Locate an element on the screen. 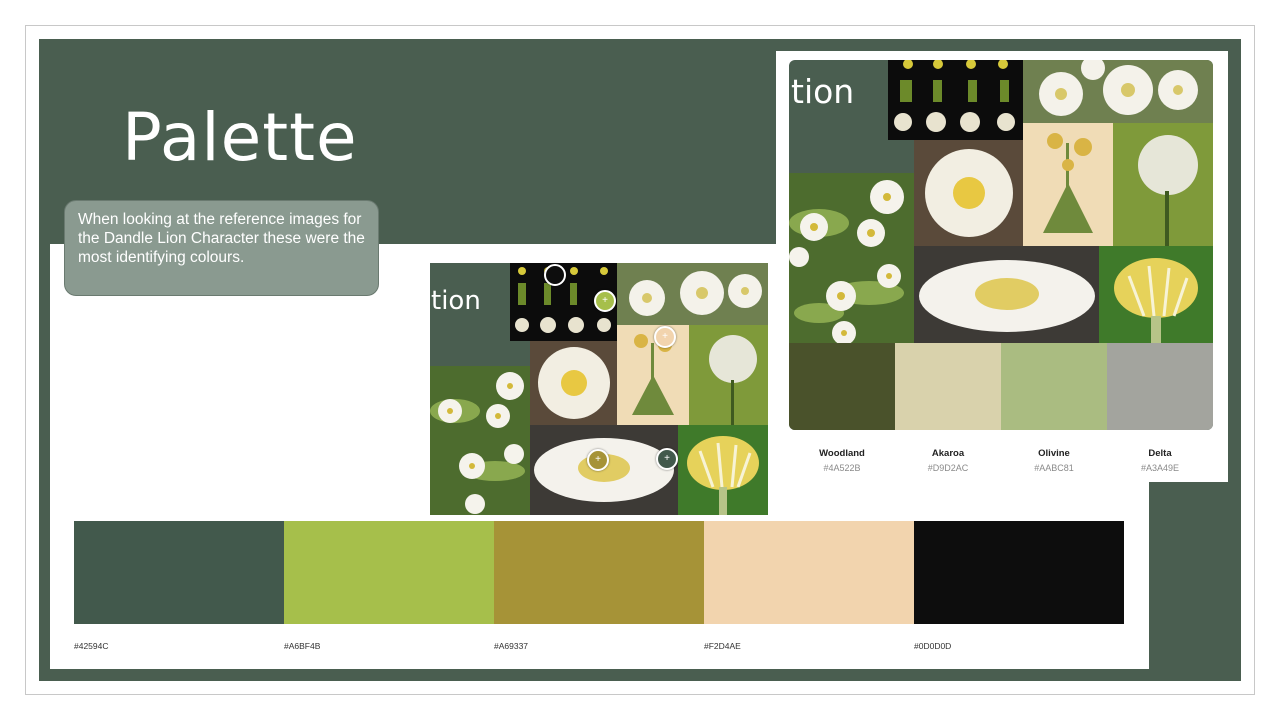 The height and width of the screenshot is (720, 1280). palette-hex-5: #0D0D0D is located at coordinates (933, 646).